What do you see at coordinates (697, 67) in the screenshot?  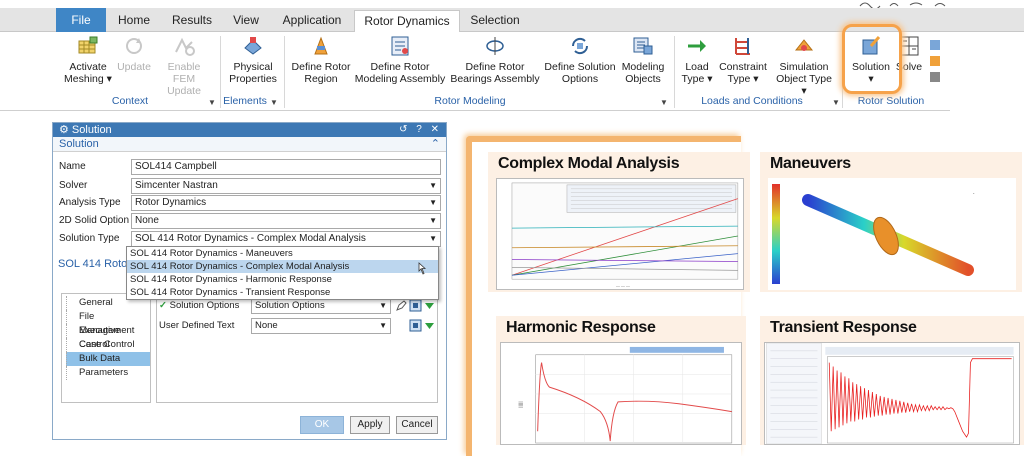 I see `load-type-label-1: Load` at bounding box center [697, 67].